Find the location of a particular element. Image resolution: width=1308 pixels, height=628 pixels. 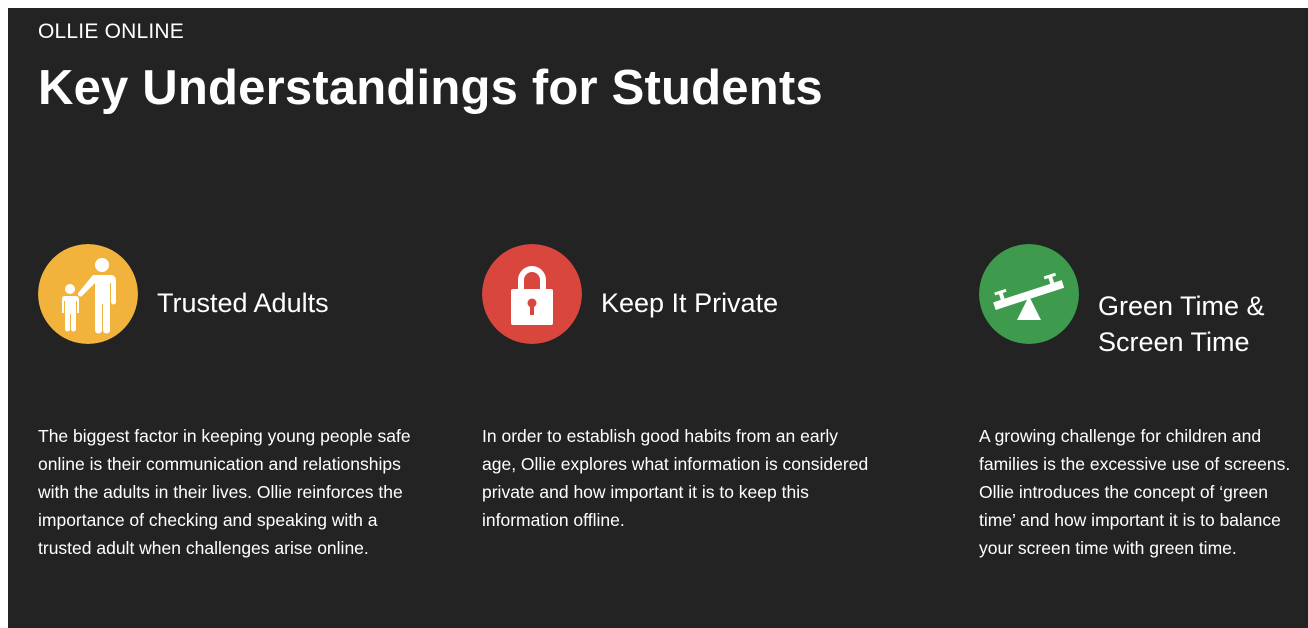

trusted-adults-icon is located at coordinates (88, 294).